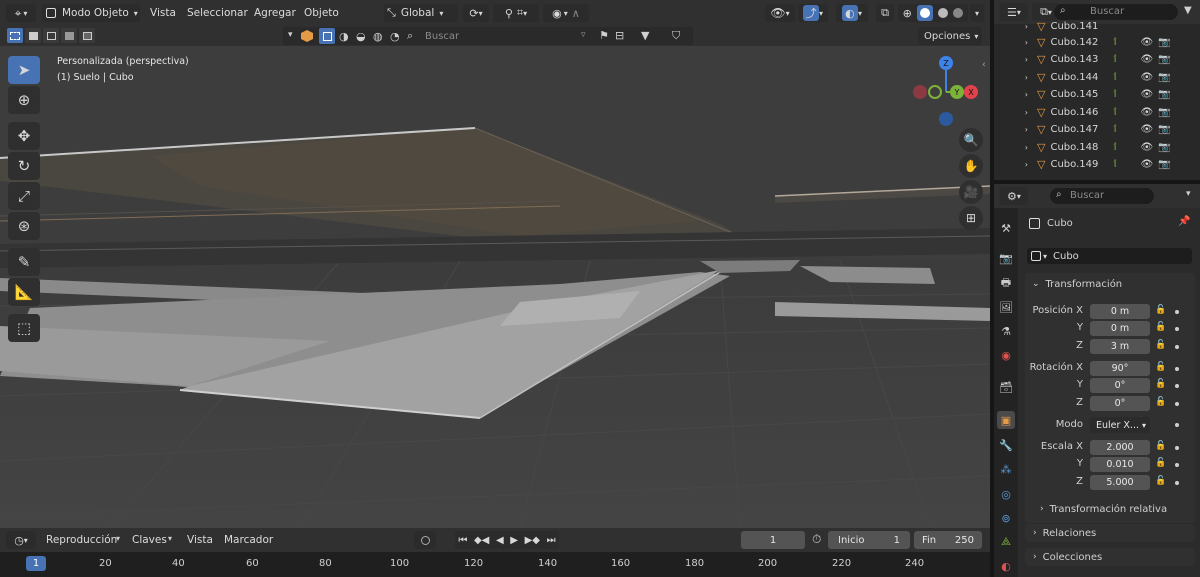 The width and height of the screenshot is (1200, 577). I want to click on modifiers-tab-icon: 🔧, so click(1006, 445).